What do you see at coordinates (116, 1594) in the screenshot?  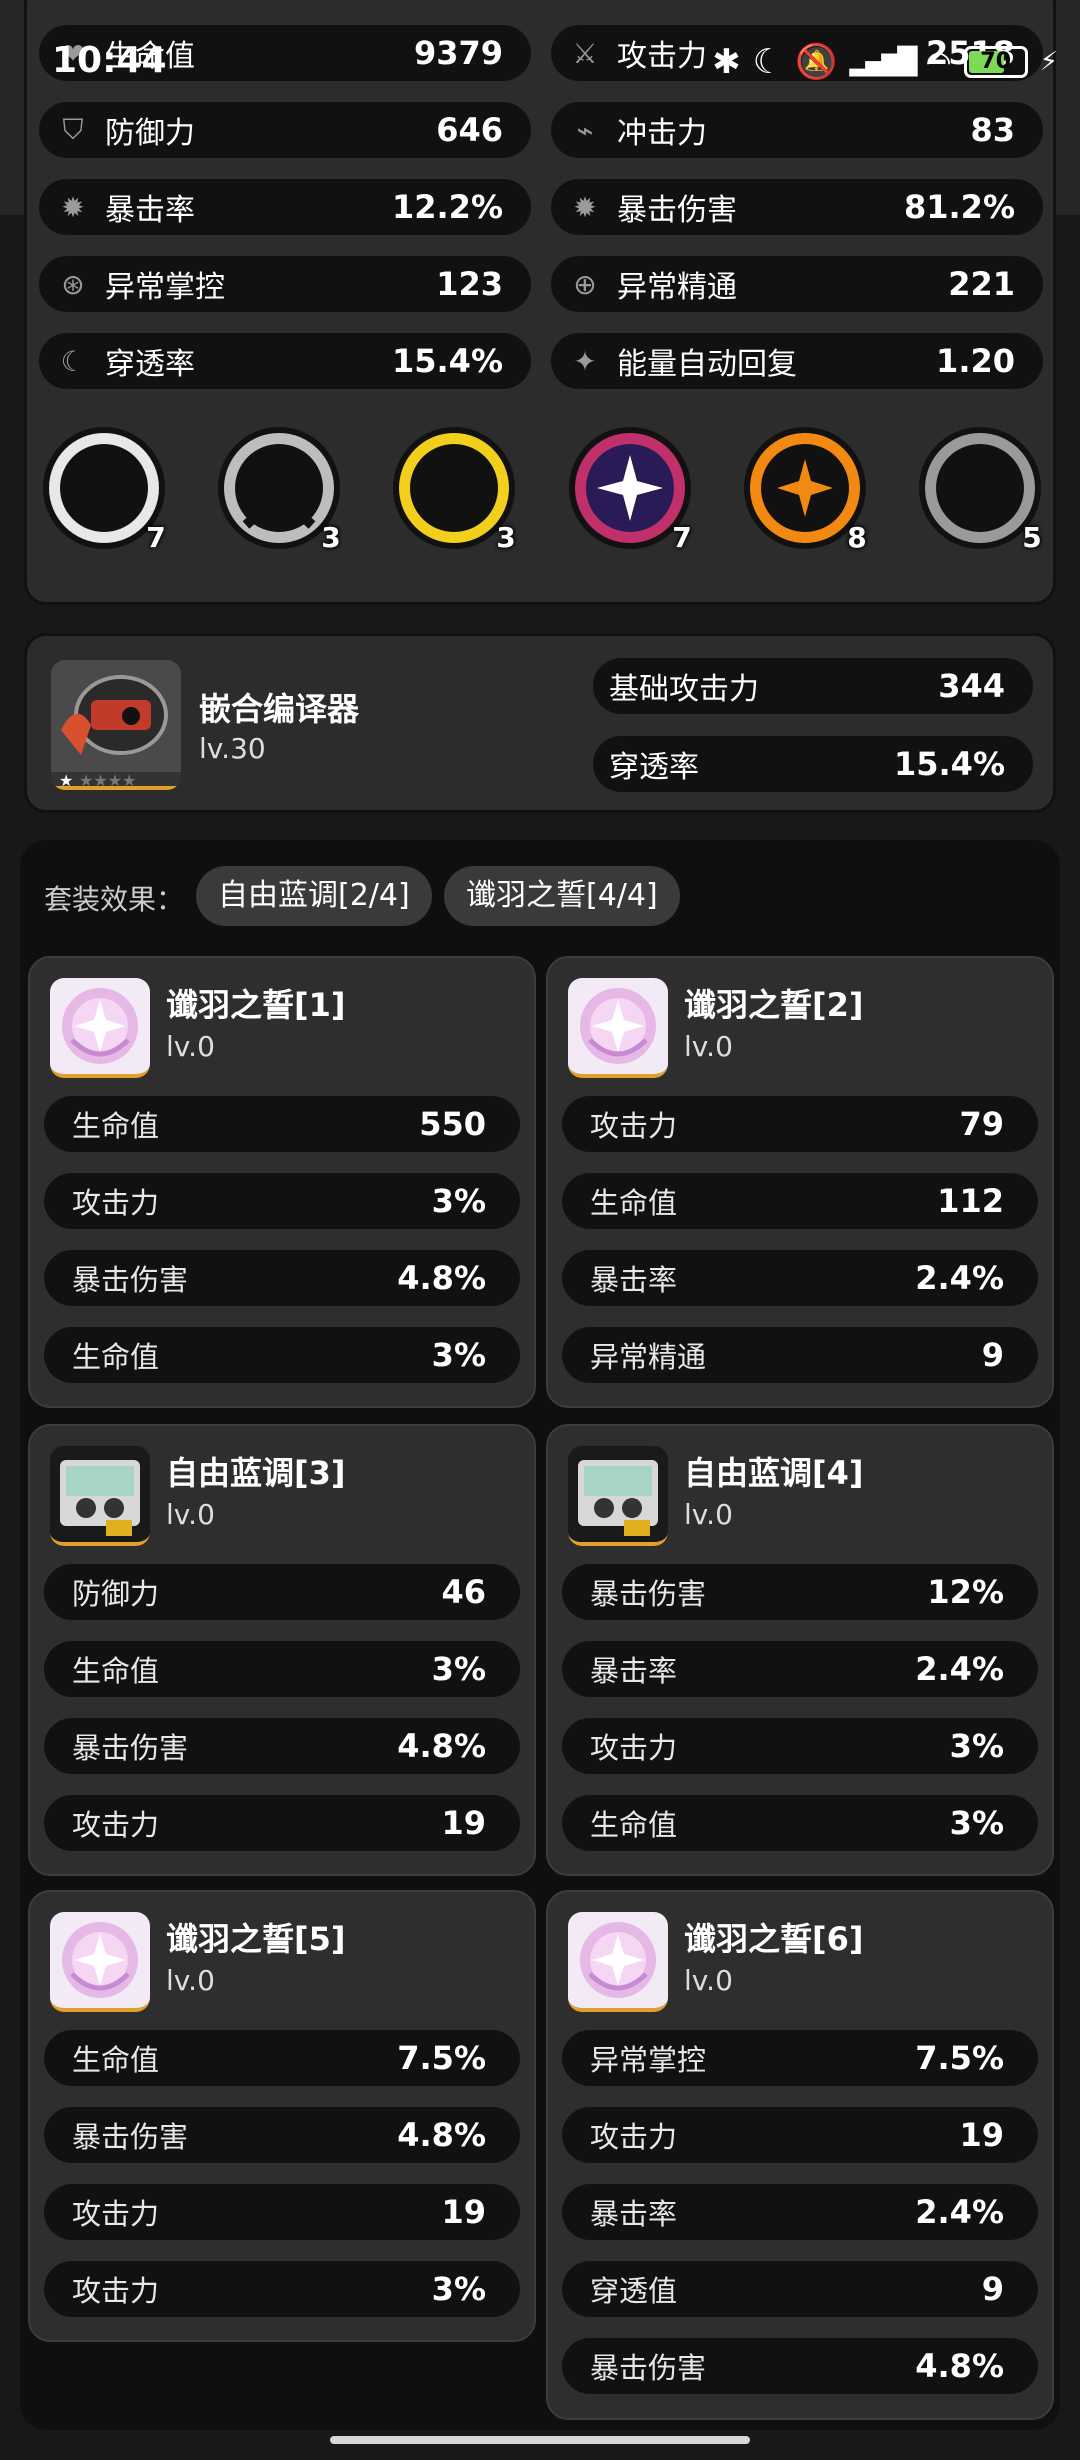 I see `disc-stat-label: 防御力` at bounding box center [116, 1594].